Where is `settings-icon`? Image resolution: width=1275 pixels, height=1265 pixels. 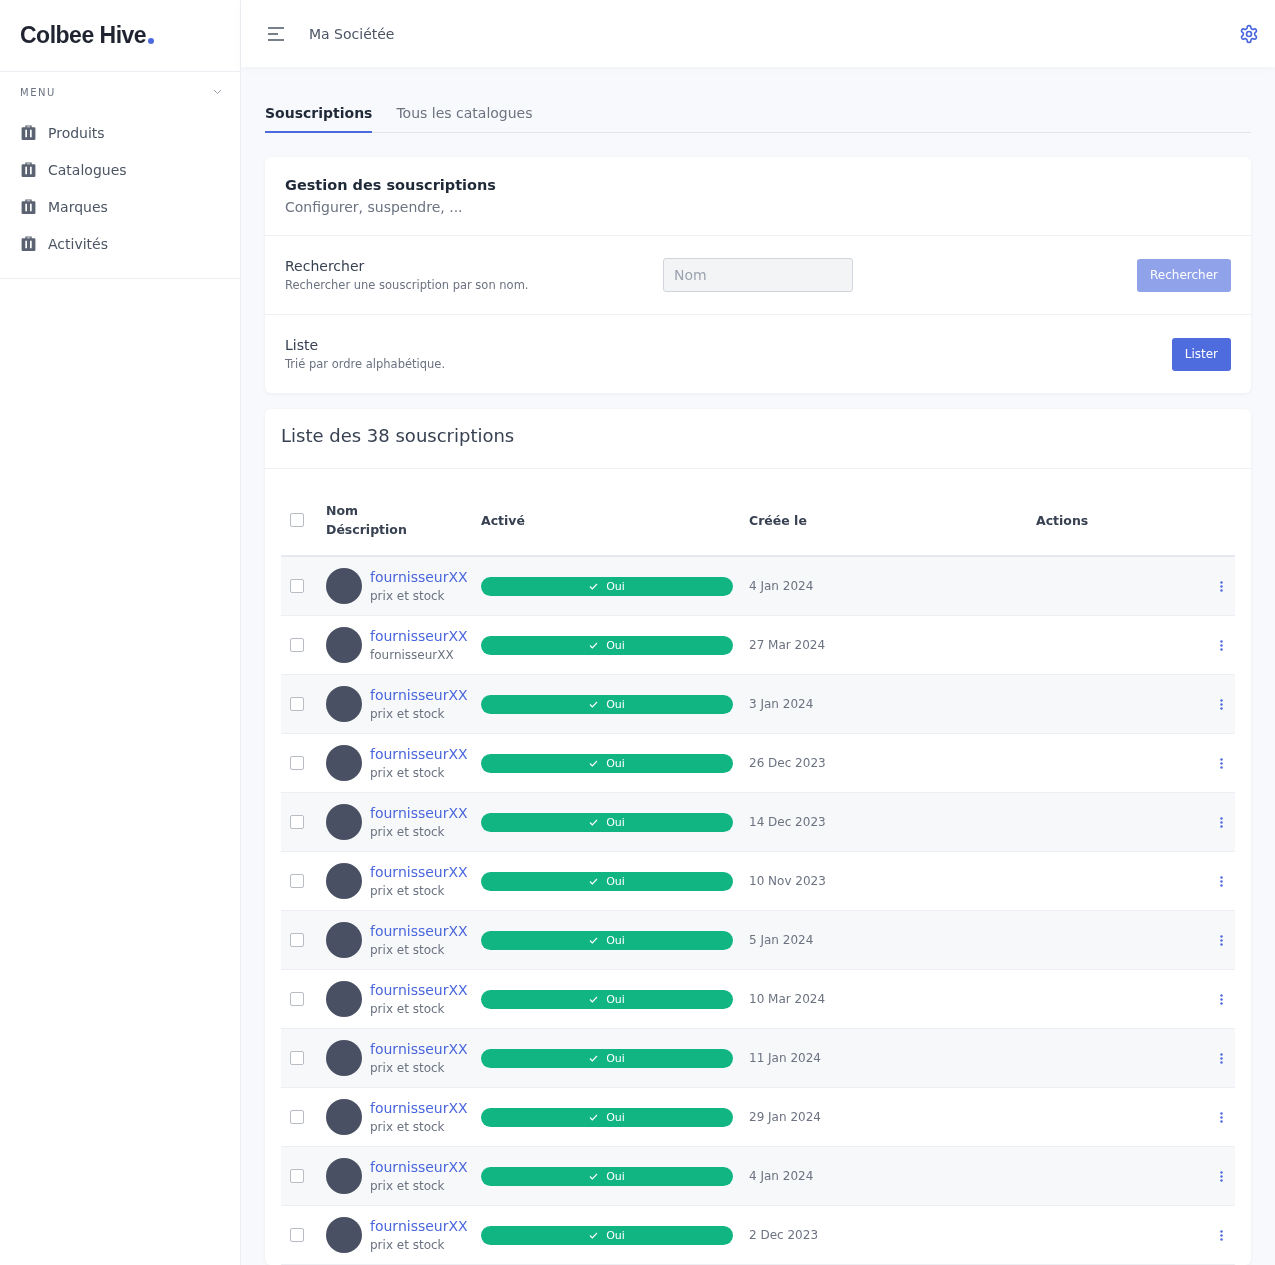 settings-icon is located at coordinates (1249, 33).